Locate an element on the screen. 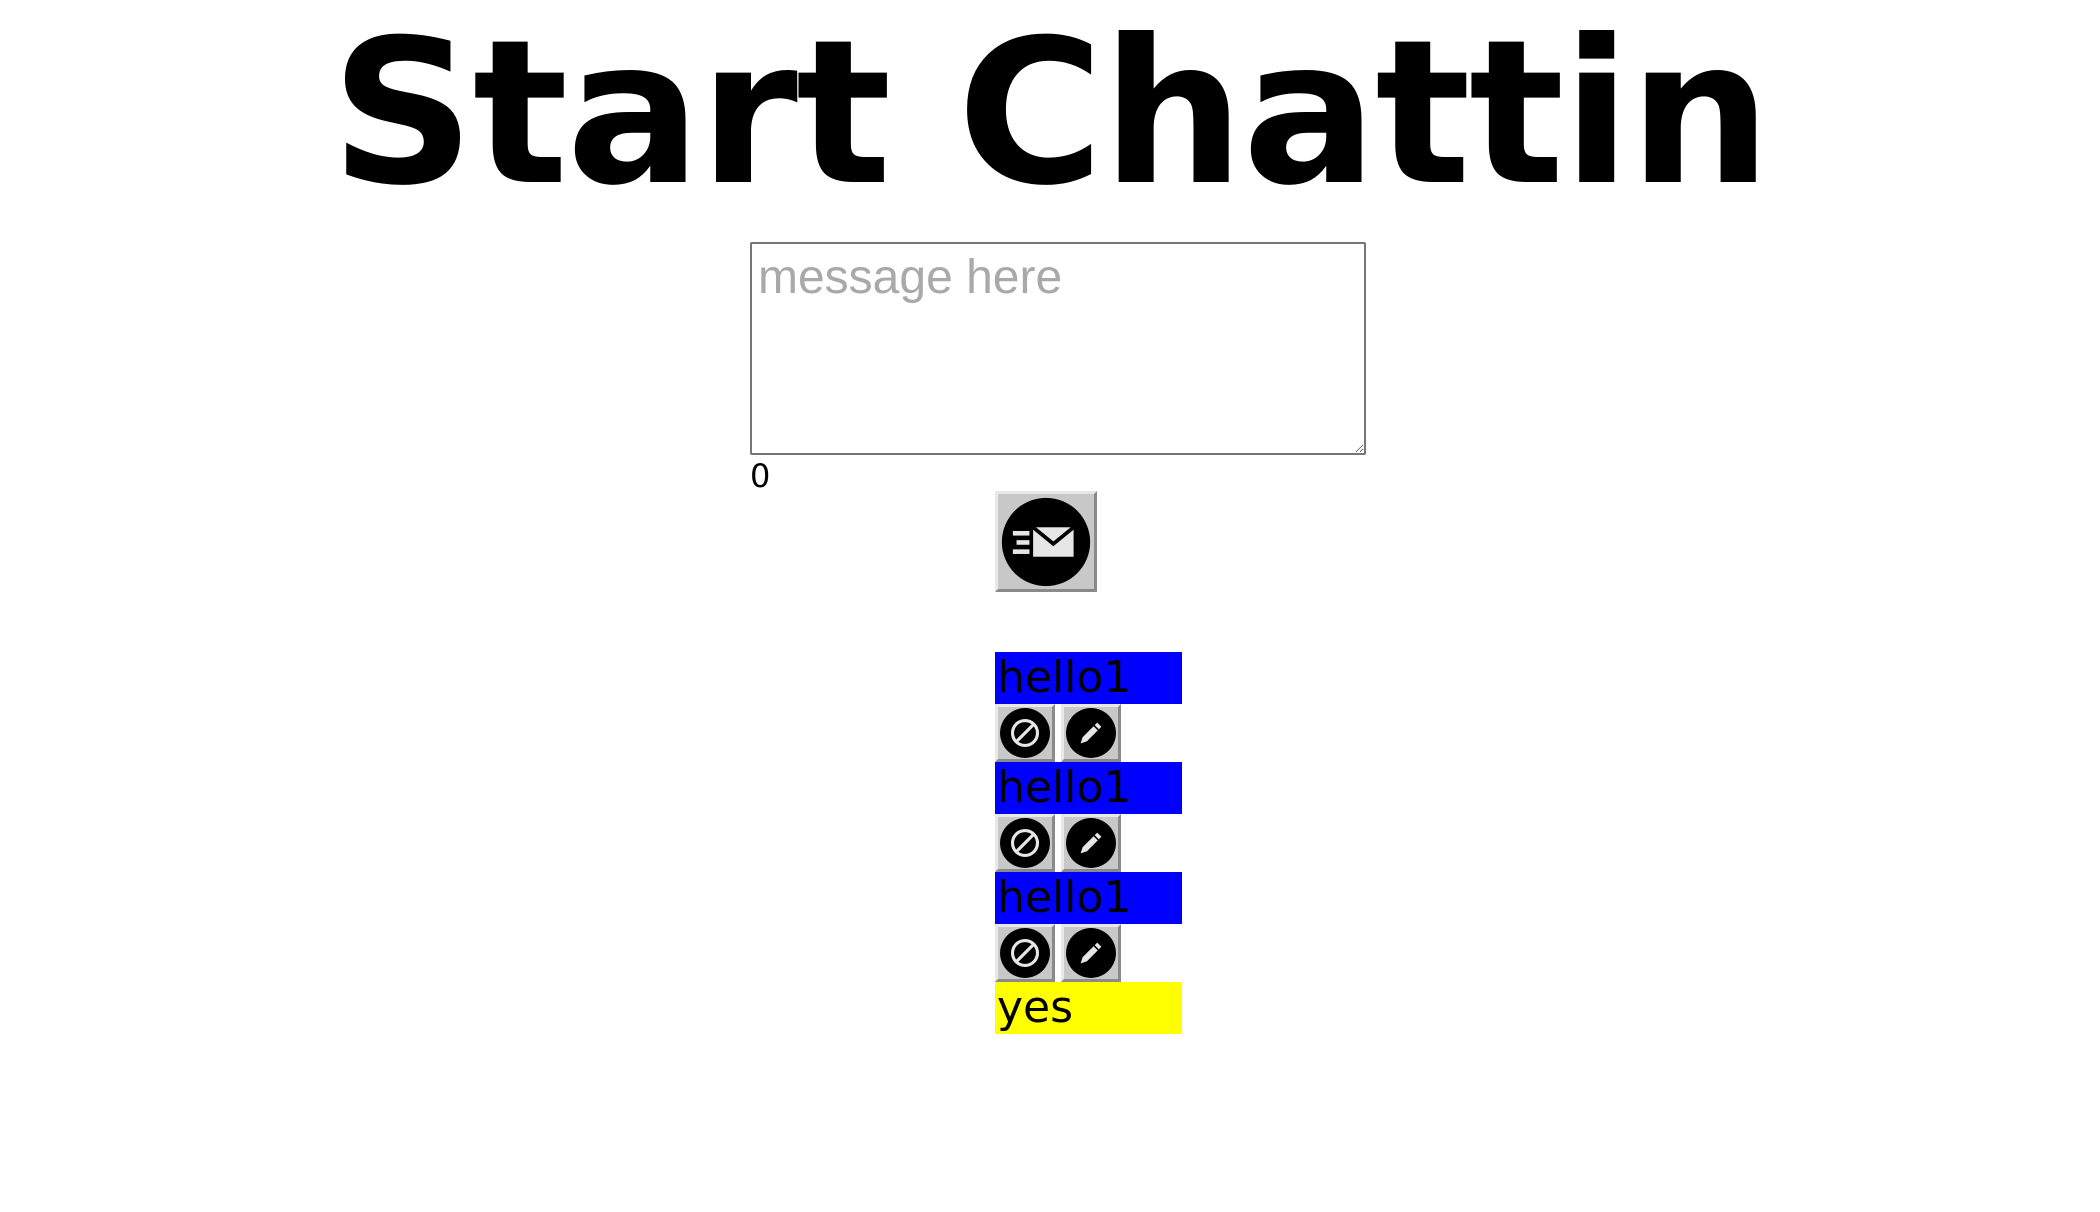 The image size is (2100, 1212). message-input is located at coordinates (1058, 348).